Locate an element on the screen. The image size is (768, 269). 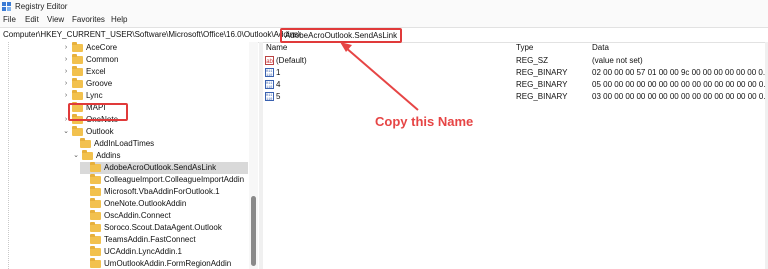
tree-item-label: Outlook is located at coordinates (100, 131).